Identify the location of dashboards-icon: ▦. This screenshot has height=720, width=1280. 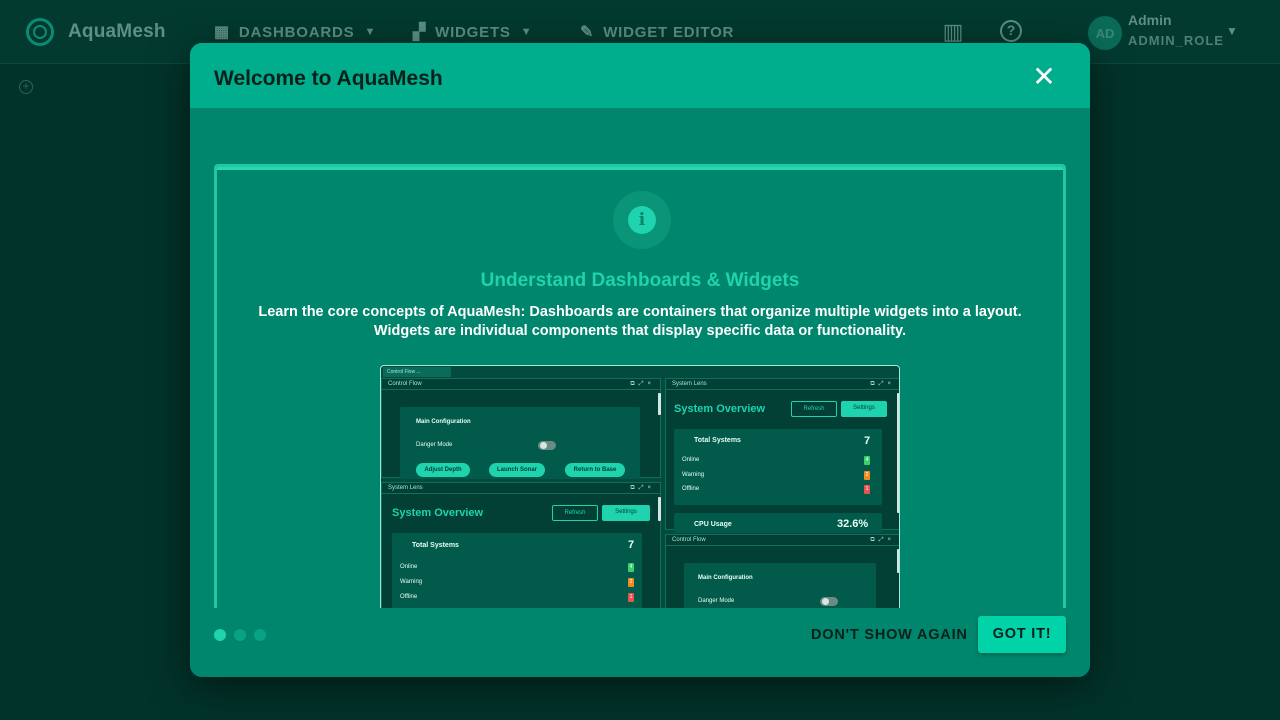
(222, 32).